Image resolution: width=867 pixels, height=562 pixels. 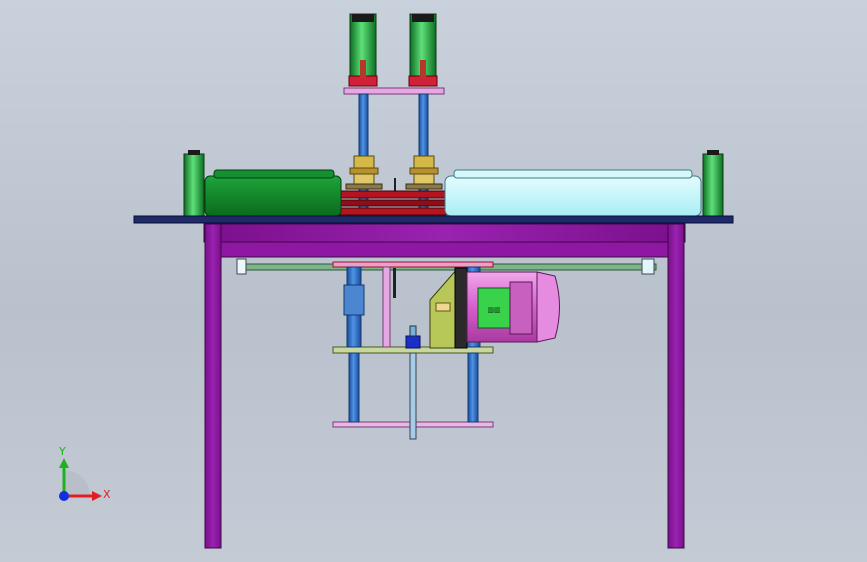 I want to click on base-plate, so click(x=433, y=219).